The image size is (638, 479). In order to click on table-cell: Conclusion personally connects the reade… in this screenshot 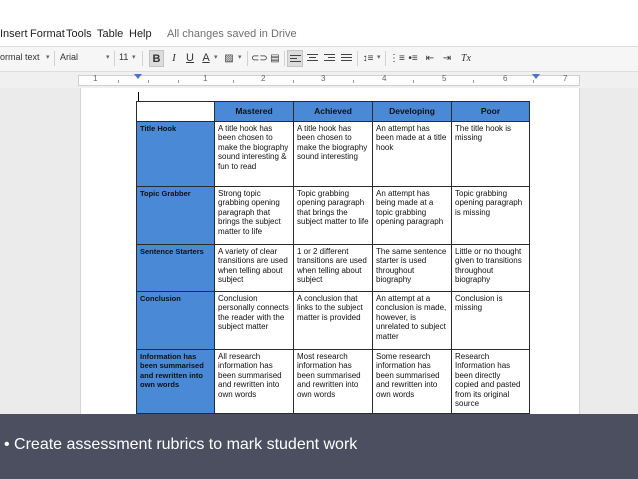, I will do `click(254, 320)`.